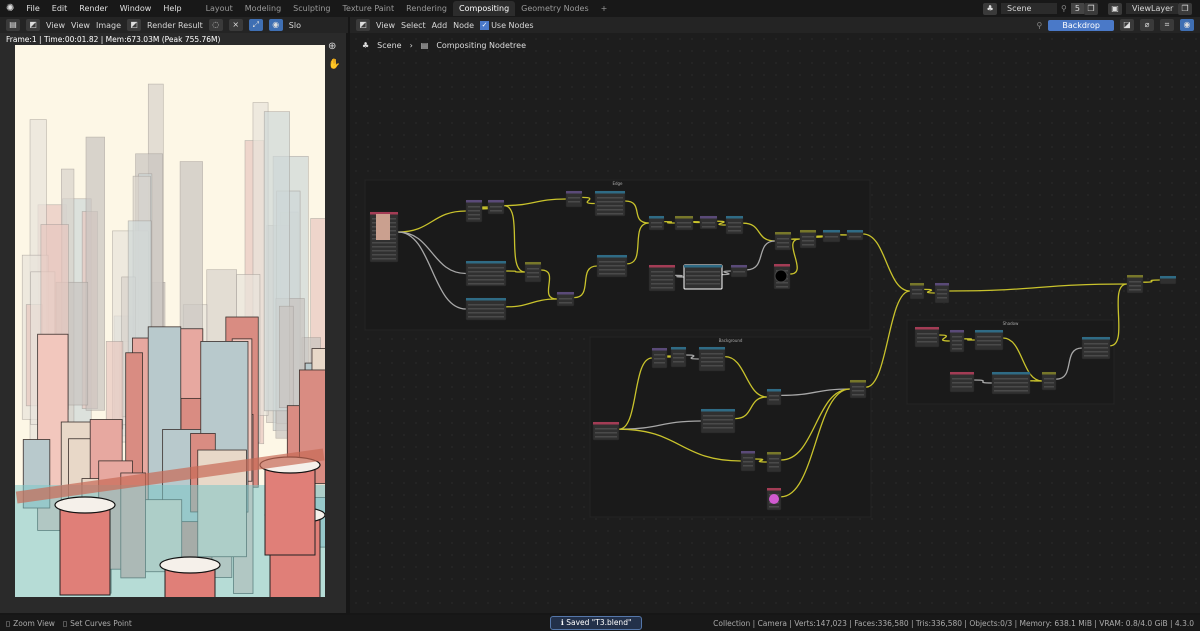 The width and height of the screenshot is (1200, 631). I want to click on scene-field: Scene, so click(1029, 8).